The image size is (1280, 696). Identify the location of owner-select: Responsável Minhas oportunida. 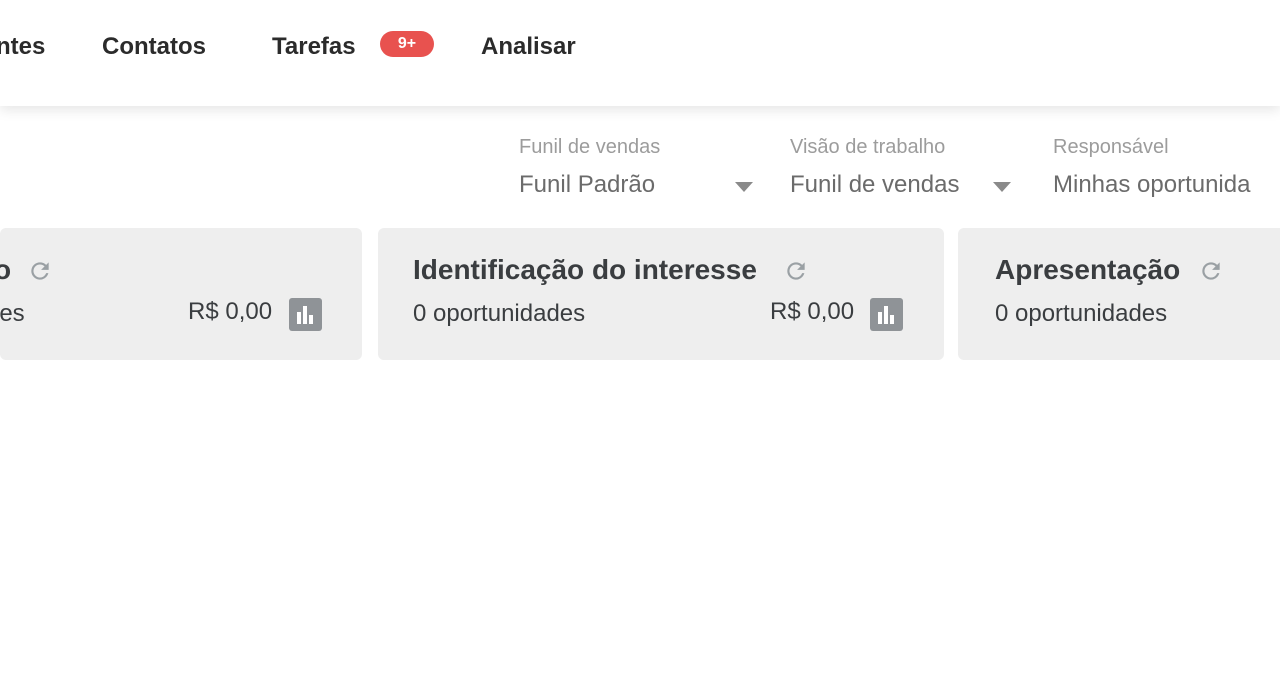
(1166, 171).